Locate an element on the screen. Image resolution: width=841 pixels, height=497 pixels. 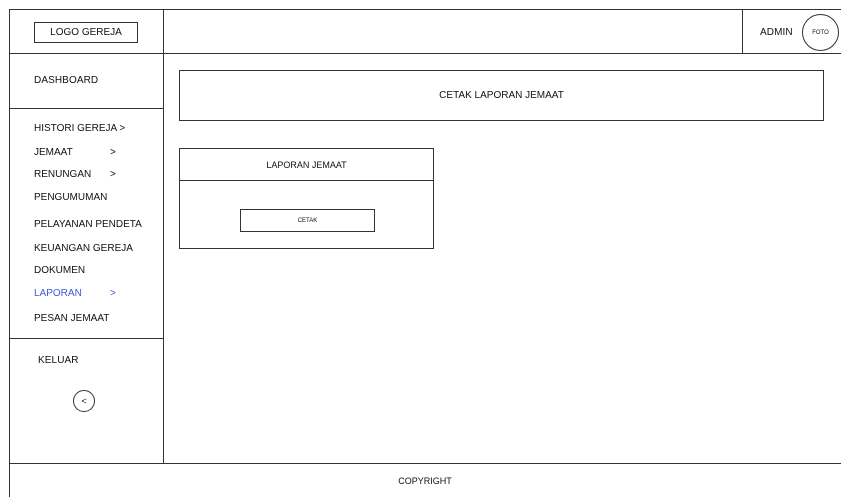
print-button: CETAK is located at coordinates (307, 220).